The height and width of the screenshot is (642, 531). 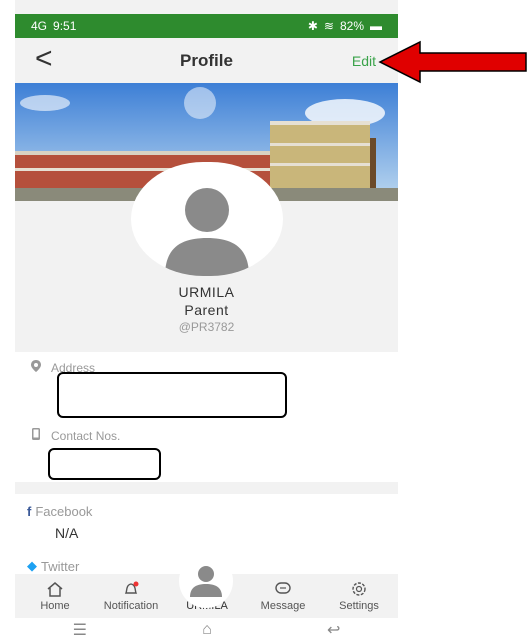 I want to click on back-icon: ↩, so click(x=333, y=630).